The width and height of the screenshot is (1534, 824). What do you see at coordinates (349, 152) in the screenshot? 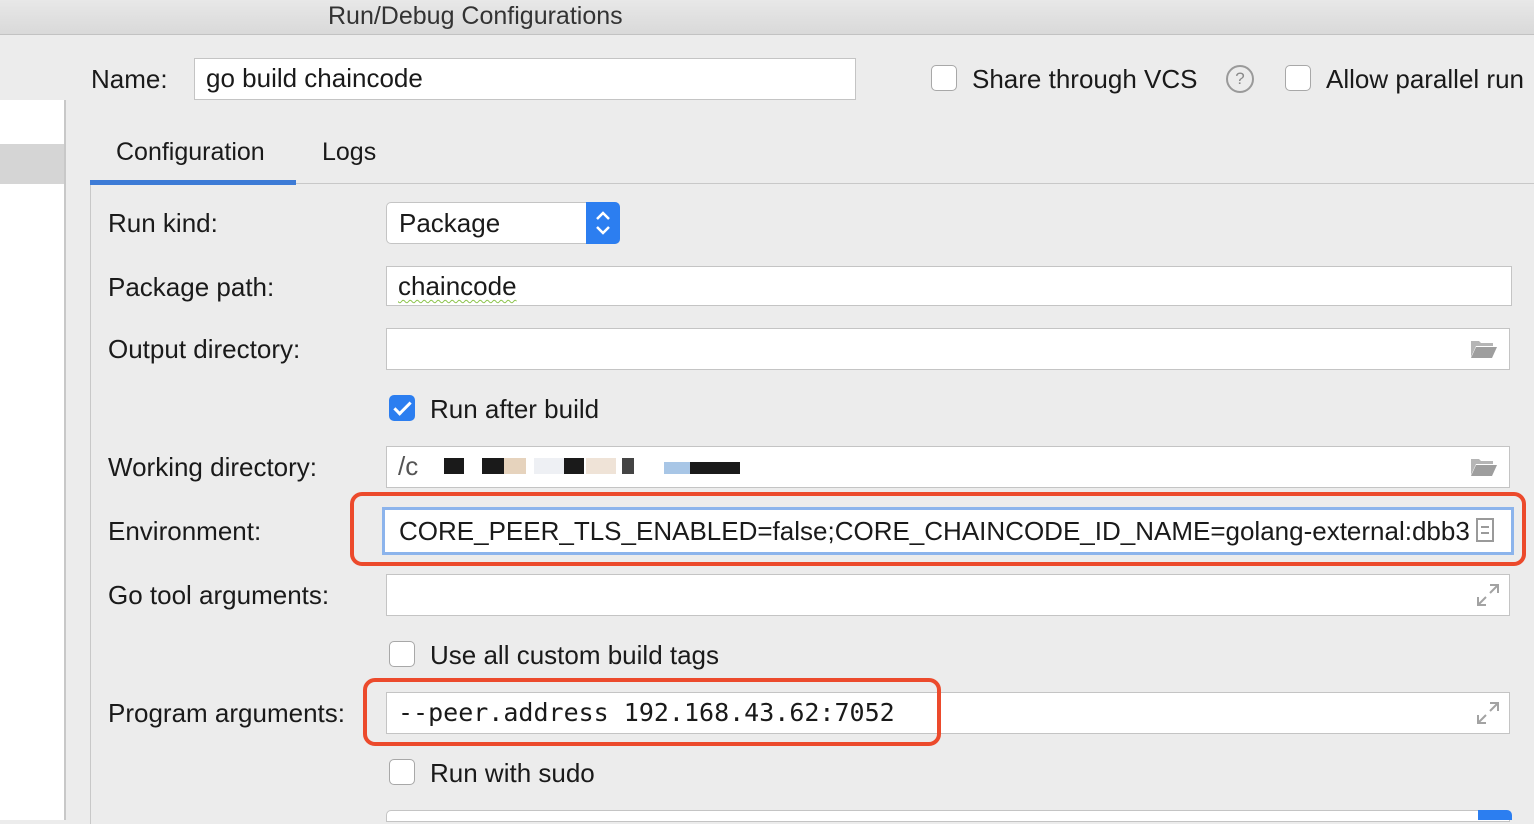
I see `tab-logs: Logs` at bounding box center [349, 152].